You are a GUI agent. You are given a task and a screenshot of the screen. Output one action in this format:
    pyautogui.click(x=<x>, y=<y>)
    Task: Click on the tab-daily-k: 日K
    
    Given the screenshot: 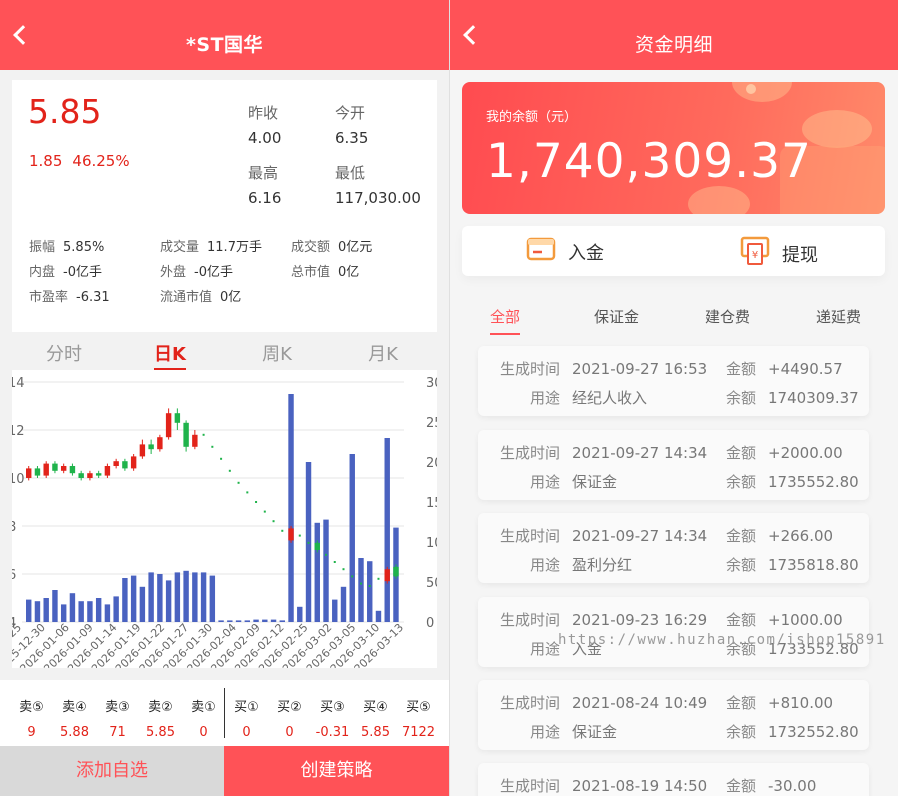 What is the action you would take?
    pyautogui.click(x=170, y=355)
    